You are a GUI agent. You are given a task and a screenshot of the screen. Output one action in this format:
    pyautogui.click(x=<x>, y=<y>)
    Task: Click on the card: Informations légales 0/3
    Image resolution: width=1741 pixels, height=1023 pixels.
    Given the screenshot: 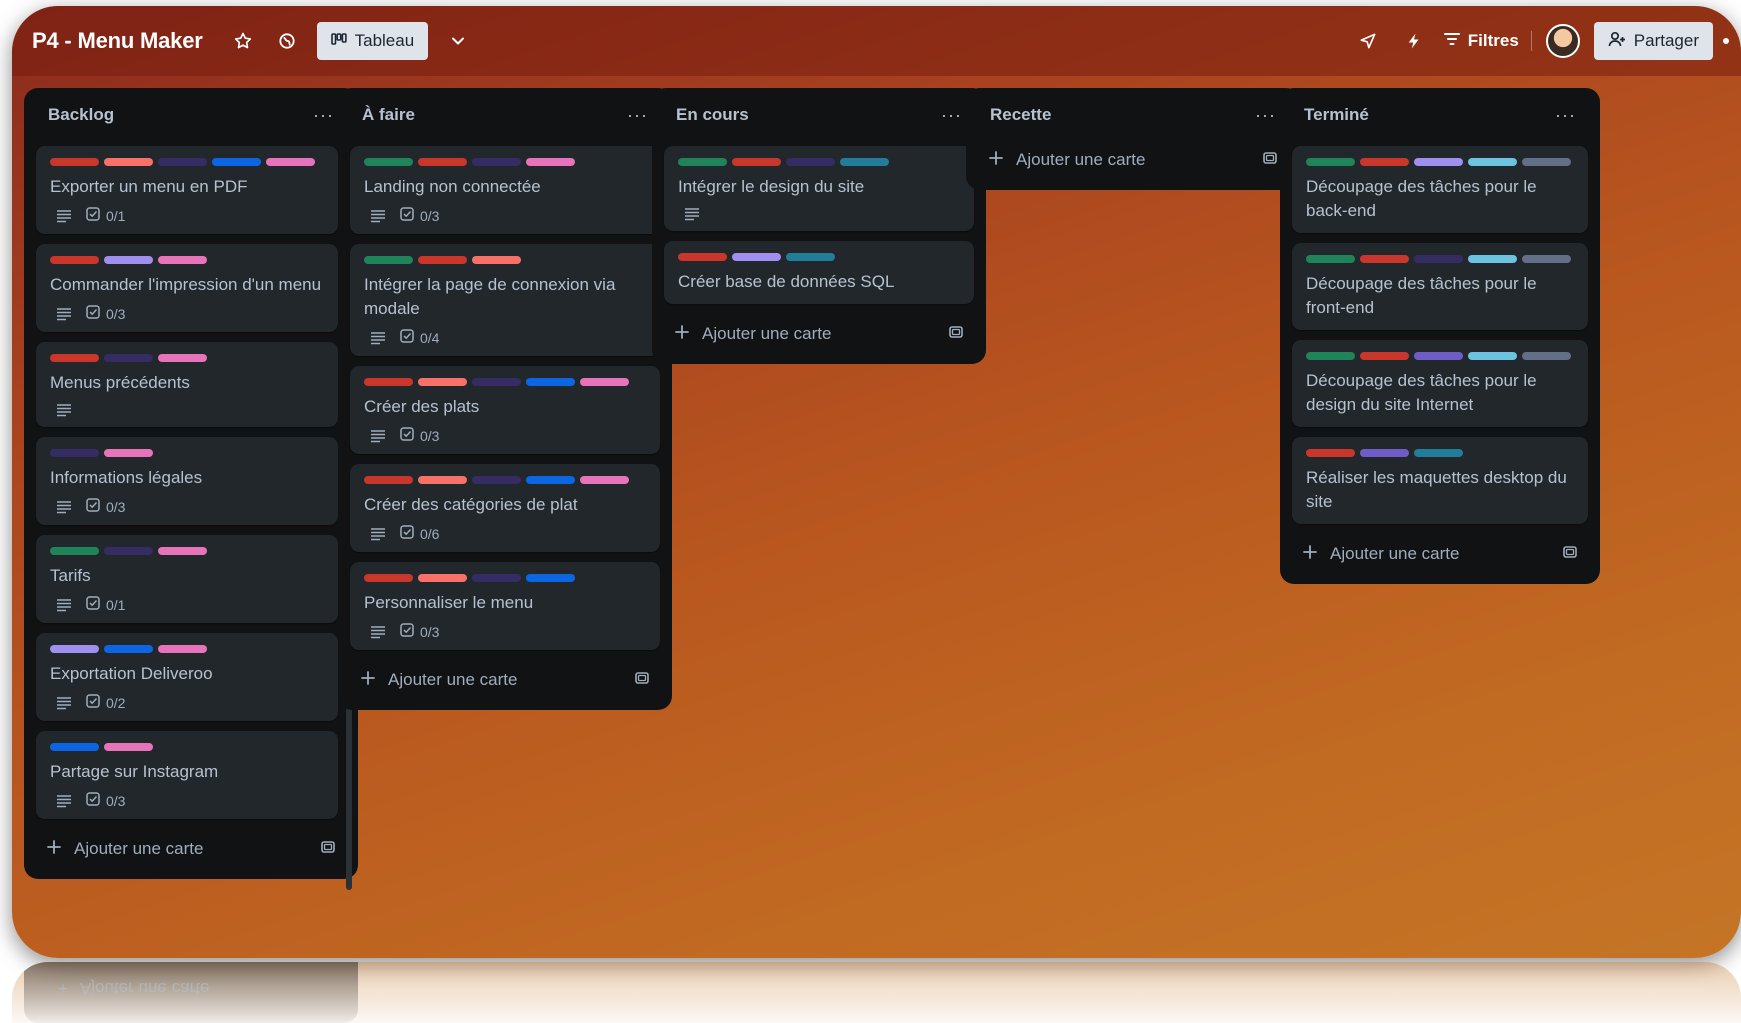 What is the action you would take?
    pyautogui.click(x=187, y=481)
    